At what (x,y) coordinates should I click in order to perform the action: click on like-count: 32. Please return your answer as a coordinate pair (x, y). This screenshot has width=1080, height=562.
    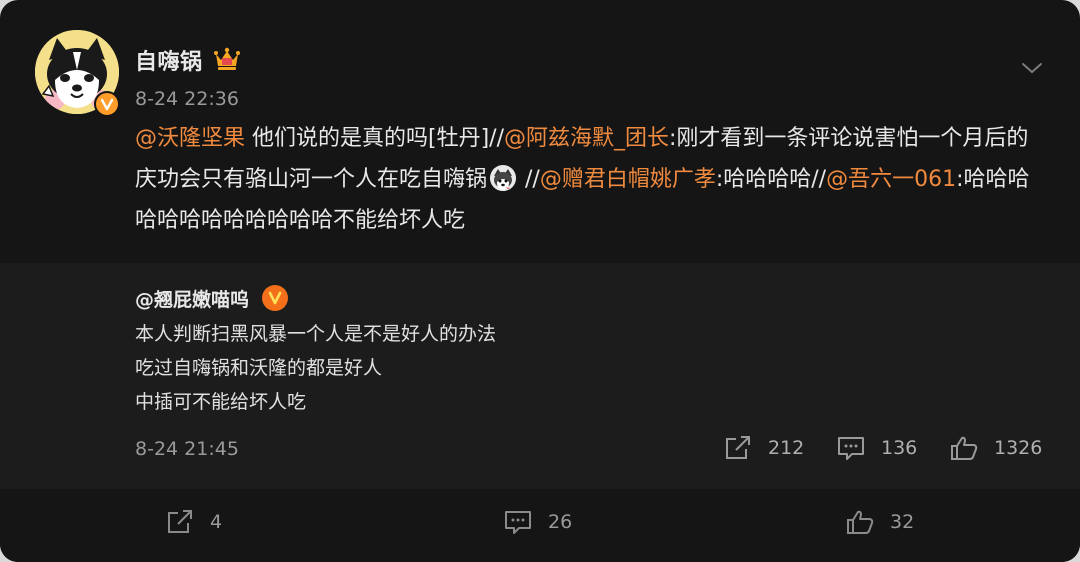
    Looking at the image, I should click on (902, 522).